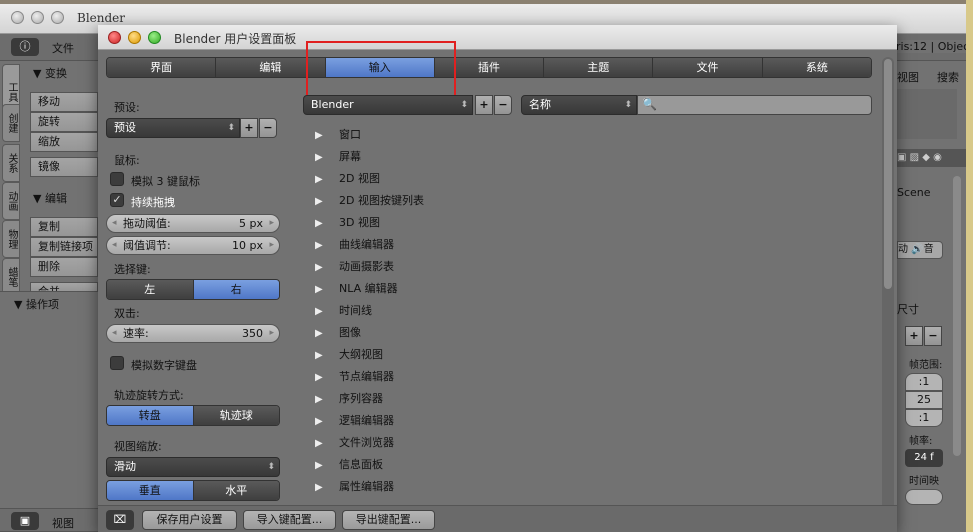 This screenshot has width=973, height=532. Describe the element at coordinates (11, 239) in the screenshot. I see `vtab-physics: 物理` at that location.